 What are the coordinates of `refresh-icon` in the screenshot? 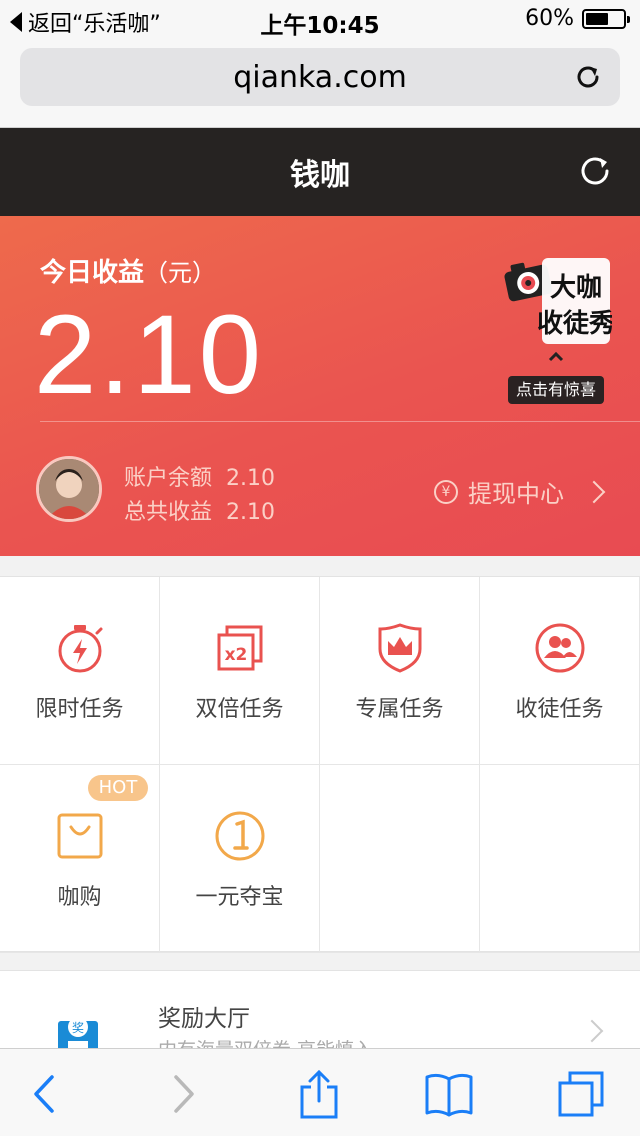 It's located at (595, 171).